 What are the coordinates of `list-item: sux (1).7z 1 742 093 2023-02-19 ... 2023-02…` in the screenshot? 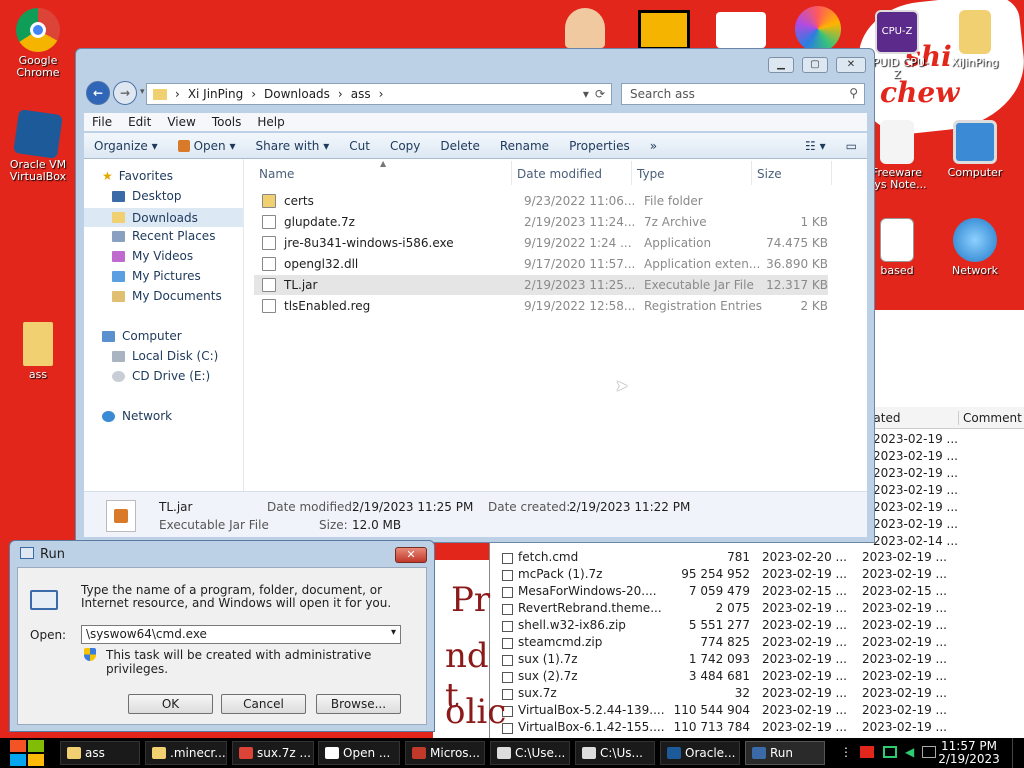 It's located at (762, 660).